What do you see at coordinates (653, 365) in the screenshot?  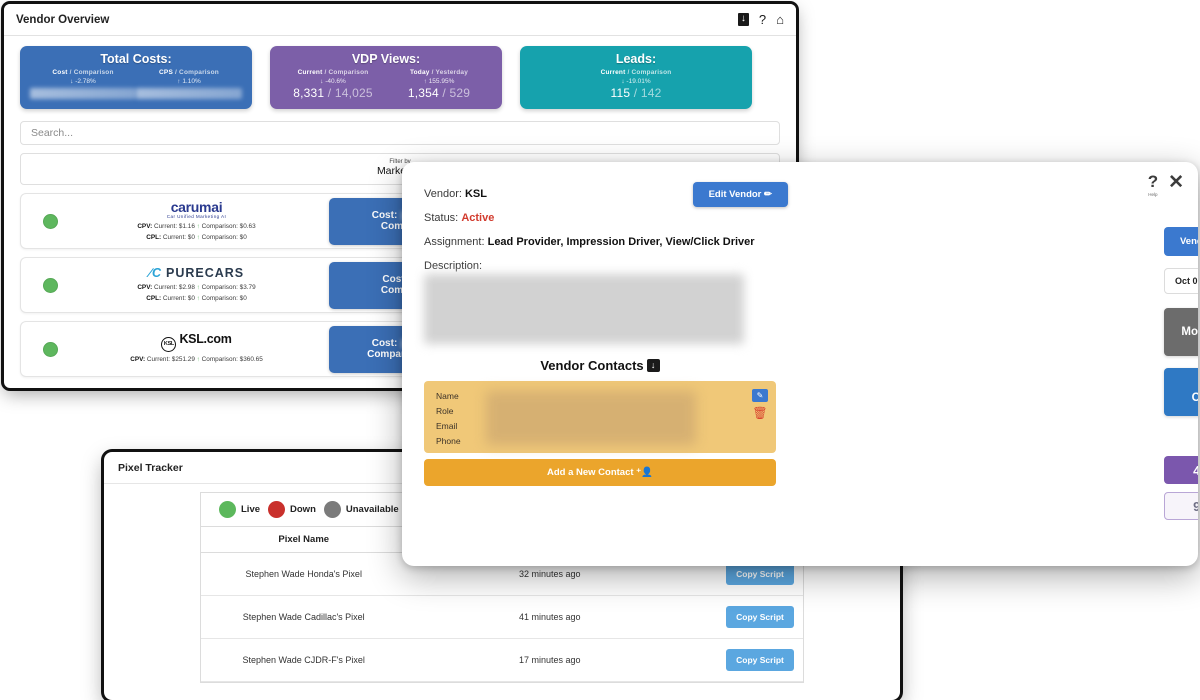 I see `download-contacts-icon` at bounding box center [653, 365].